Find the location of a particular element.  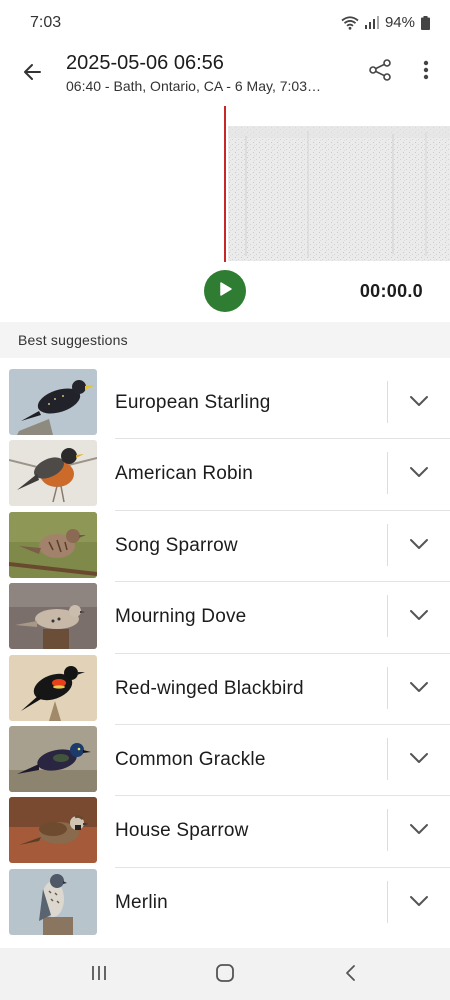

list-item: Common Grackle is located at coordinates (225, 761).